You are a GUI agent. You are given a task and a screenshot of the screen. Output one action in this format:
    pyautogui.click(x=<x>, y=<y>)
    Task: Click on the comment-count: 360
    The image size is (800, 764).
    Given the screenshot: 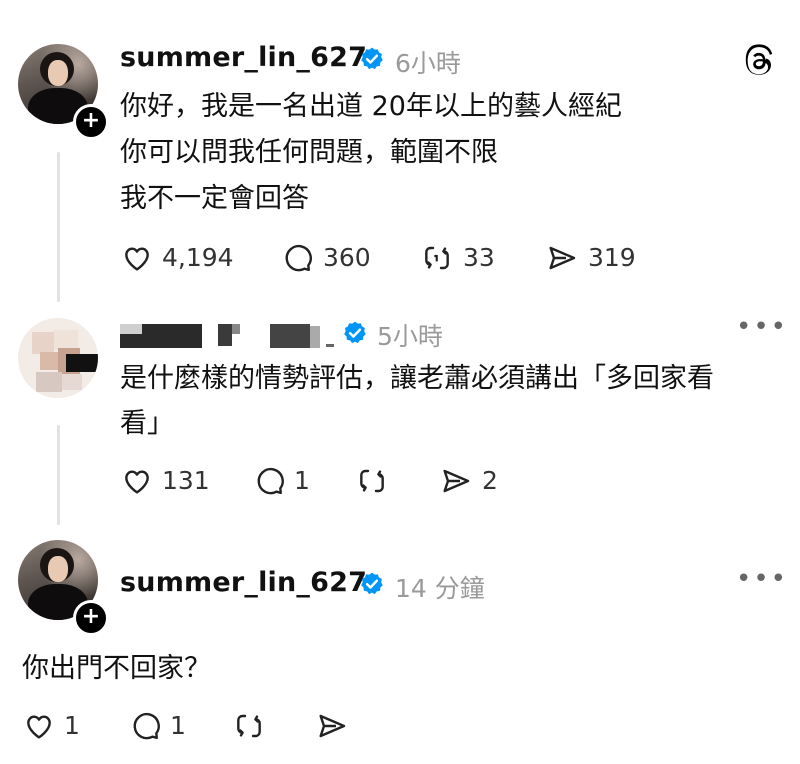 What is the action you would take?
    pyautogui.click(x=347, y=257)
    